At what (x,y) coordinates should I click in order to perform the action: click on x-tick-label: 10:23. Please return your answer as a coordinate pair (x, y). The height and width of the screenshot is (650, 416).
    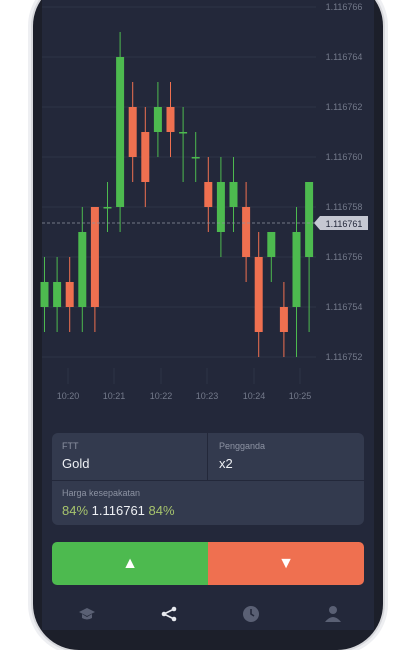
    Looking at the image, I should click on (207, 396).